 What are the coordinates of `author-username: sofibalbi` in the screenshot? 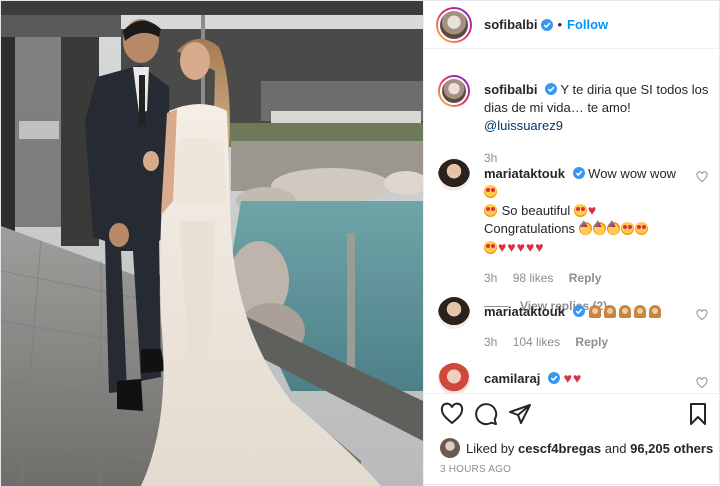 It's located at (510, 24).